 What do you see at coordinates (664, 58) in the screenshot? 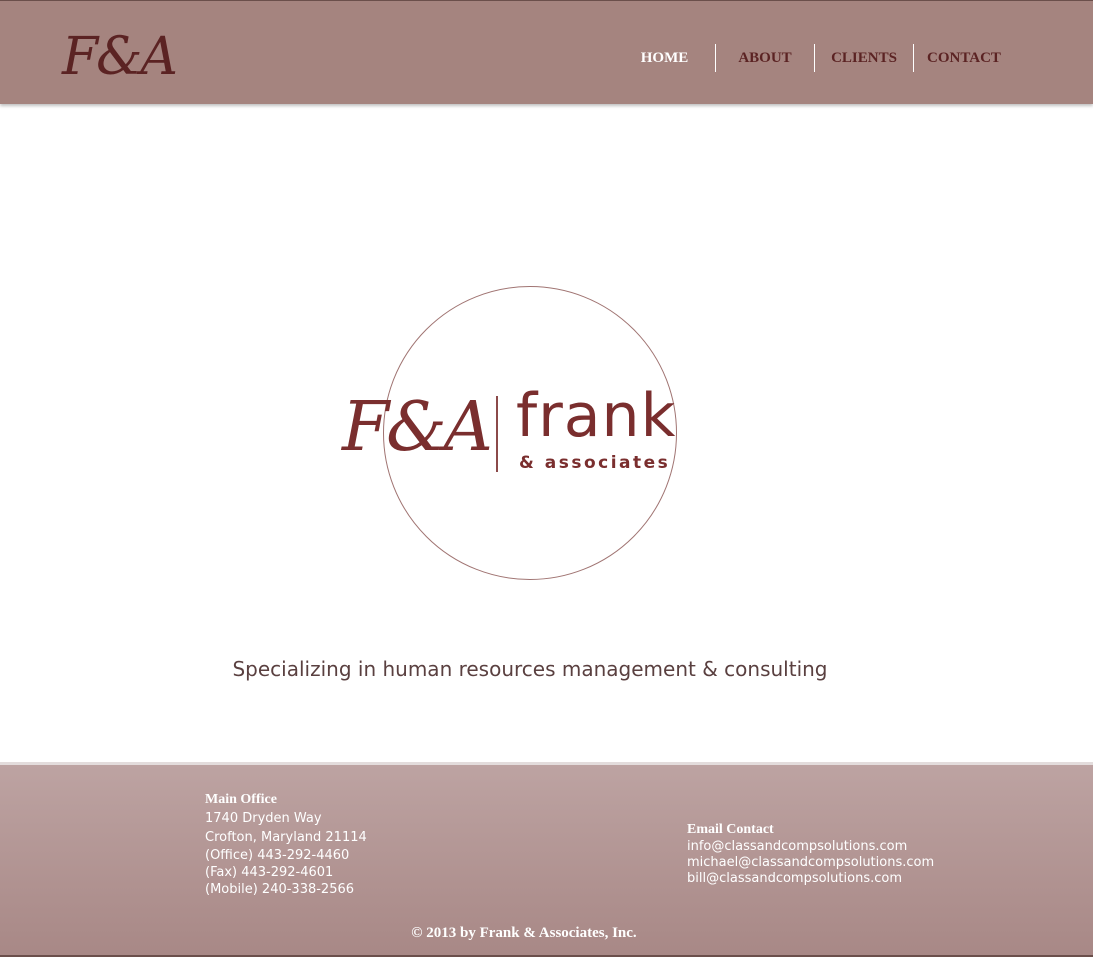
I see `nav-home: HOME` at bounding box center [664, 58].